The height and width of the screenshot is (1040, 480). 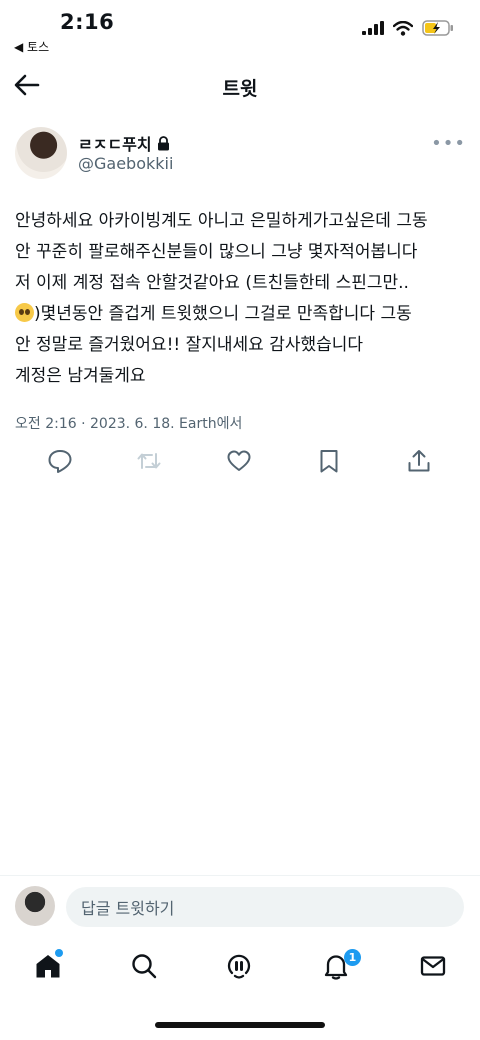 I want to click on page-title: 트윗, so click(x=240, y=89).